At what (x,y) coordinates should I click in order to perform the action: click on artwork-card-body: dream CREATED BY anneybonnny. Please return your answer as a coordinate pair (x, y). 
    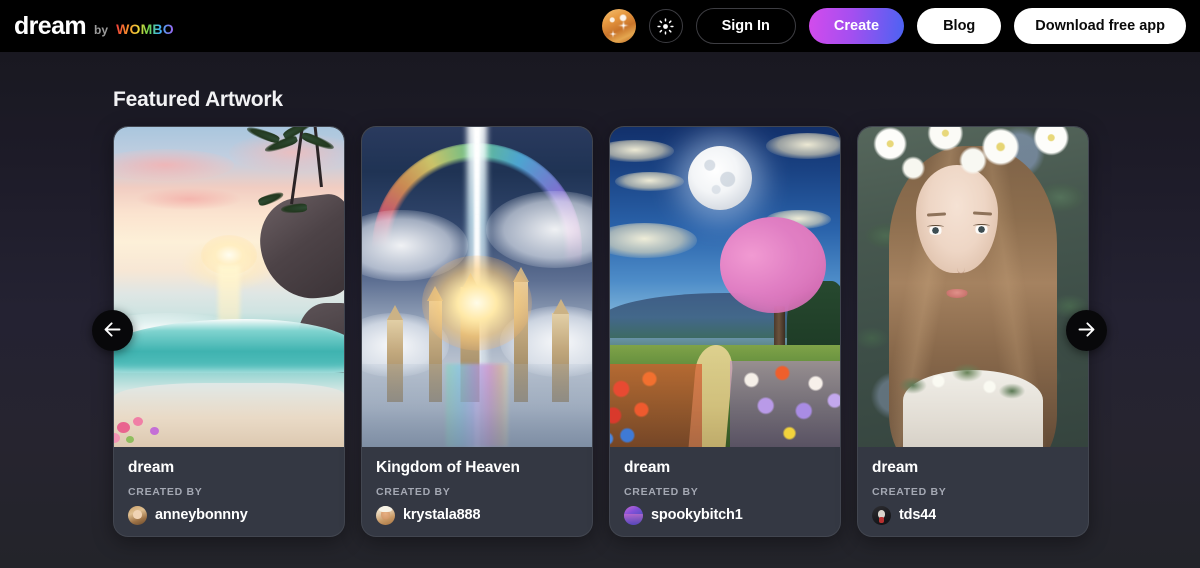
    Looking at the image, I should click on (229, 486).